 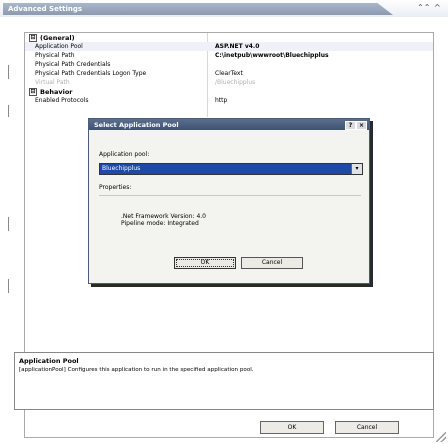 I want to click on property-row-enabled-protocols: Enabled Protocols http, so click(x=229, y=100).